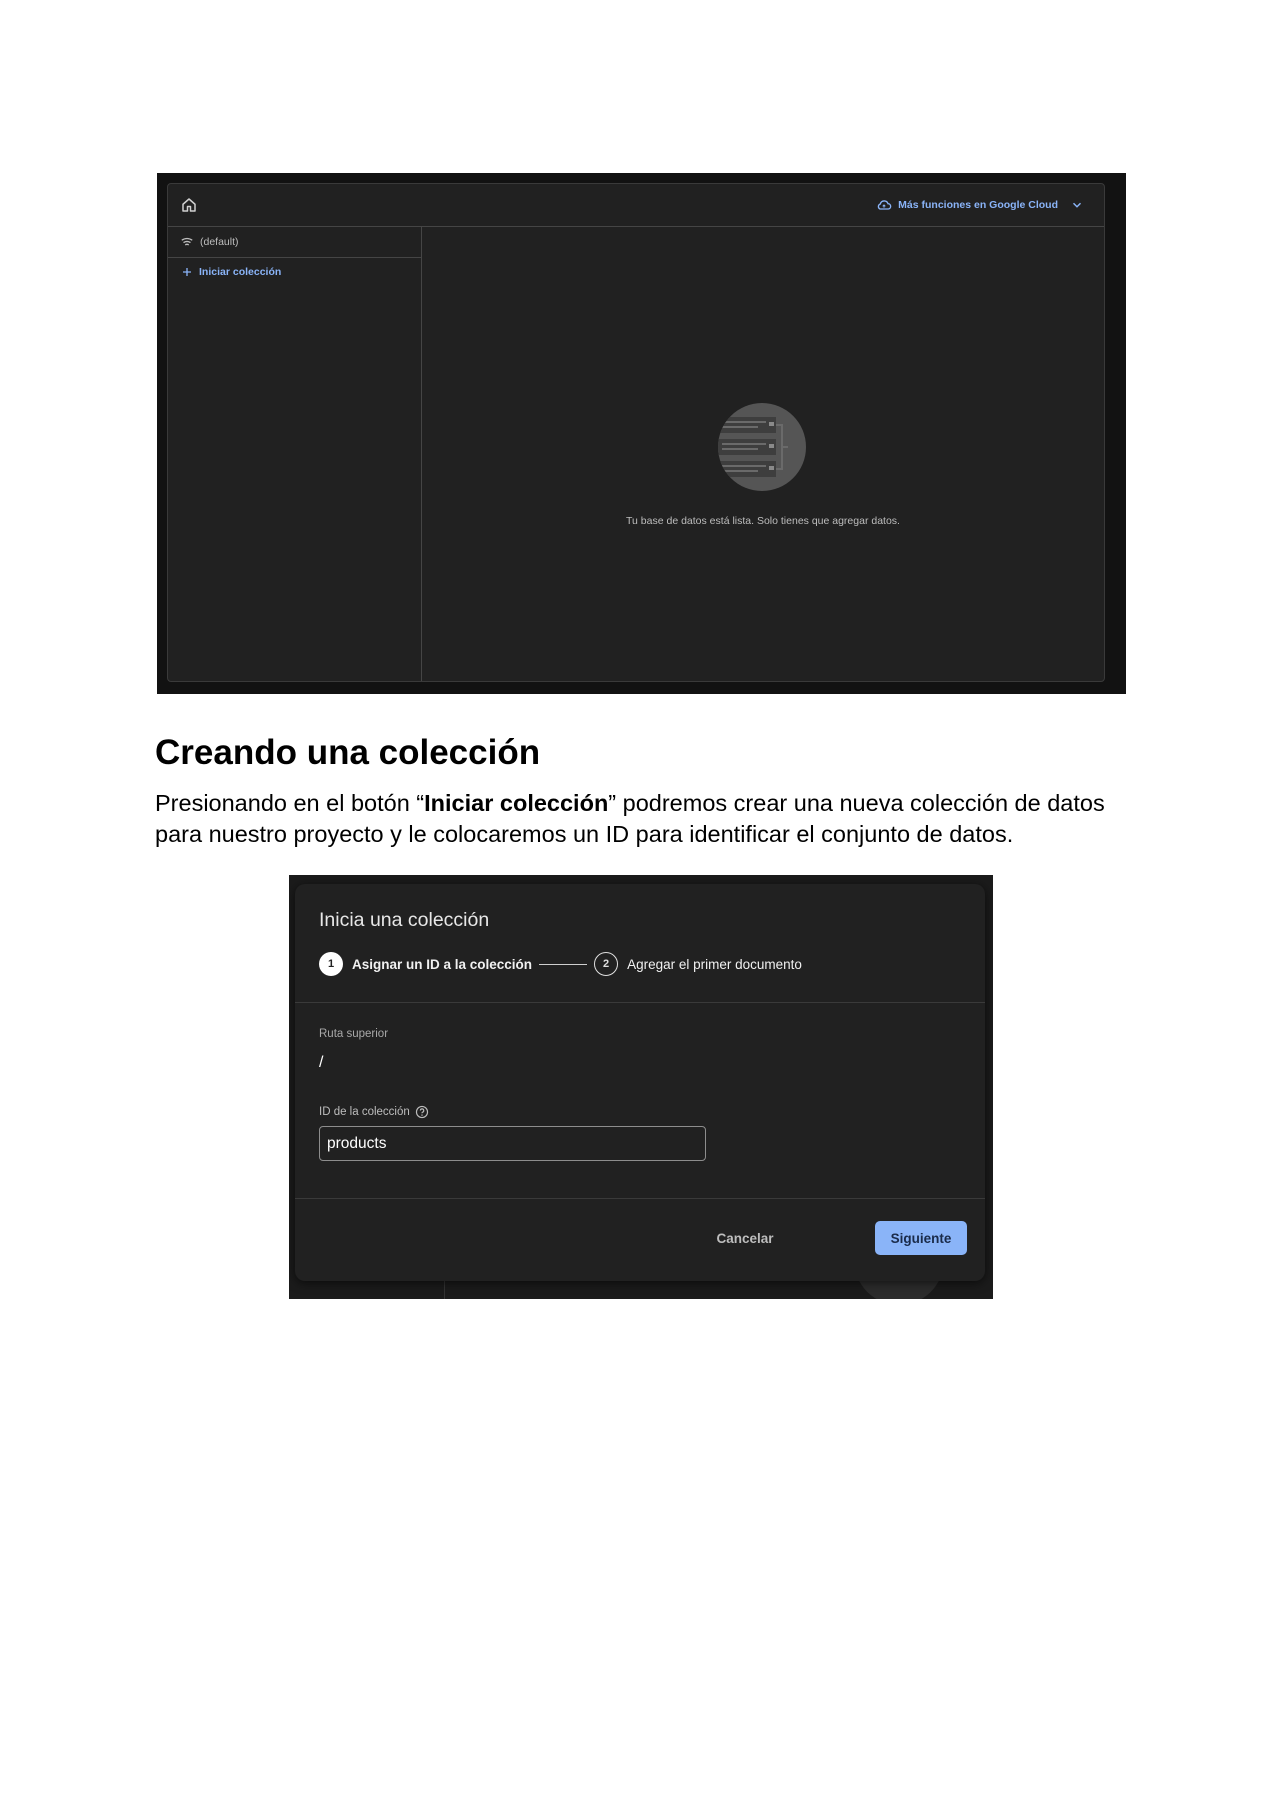 This screenshot has height=1800, width=1274. I want to click on google-cloud-link-label: Más funciones en Google Cloud, so click(978, 205).